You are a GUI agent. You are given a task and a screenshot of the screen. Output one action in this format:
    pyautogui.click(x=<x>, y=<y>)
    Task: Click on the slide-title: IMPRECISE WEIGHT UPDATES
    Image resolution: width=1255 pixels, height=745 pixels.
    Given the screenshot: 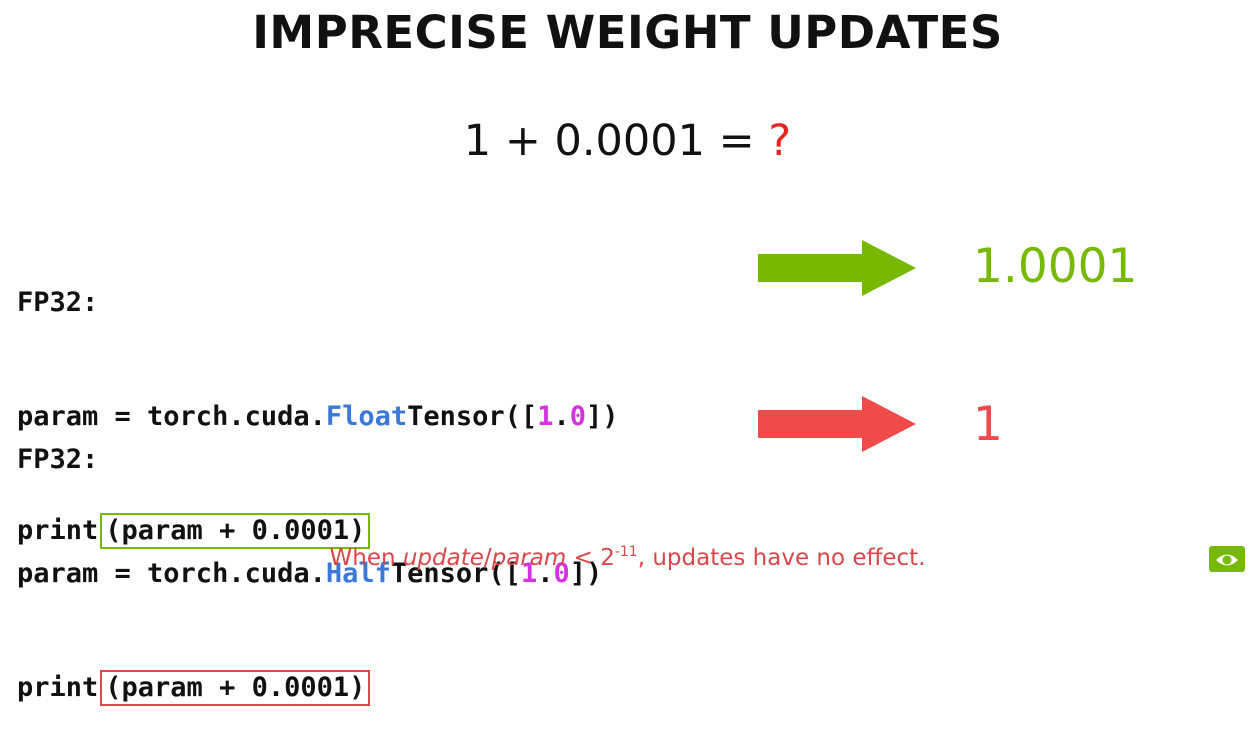 What is the action you would take?
    pyautogui.click(x=627, y=32)
    